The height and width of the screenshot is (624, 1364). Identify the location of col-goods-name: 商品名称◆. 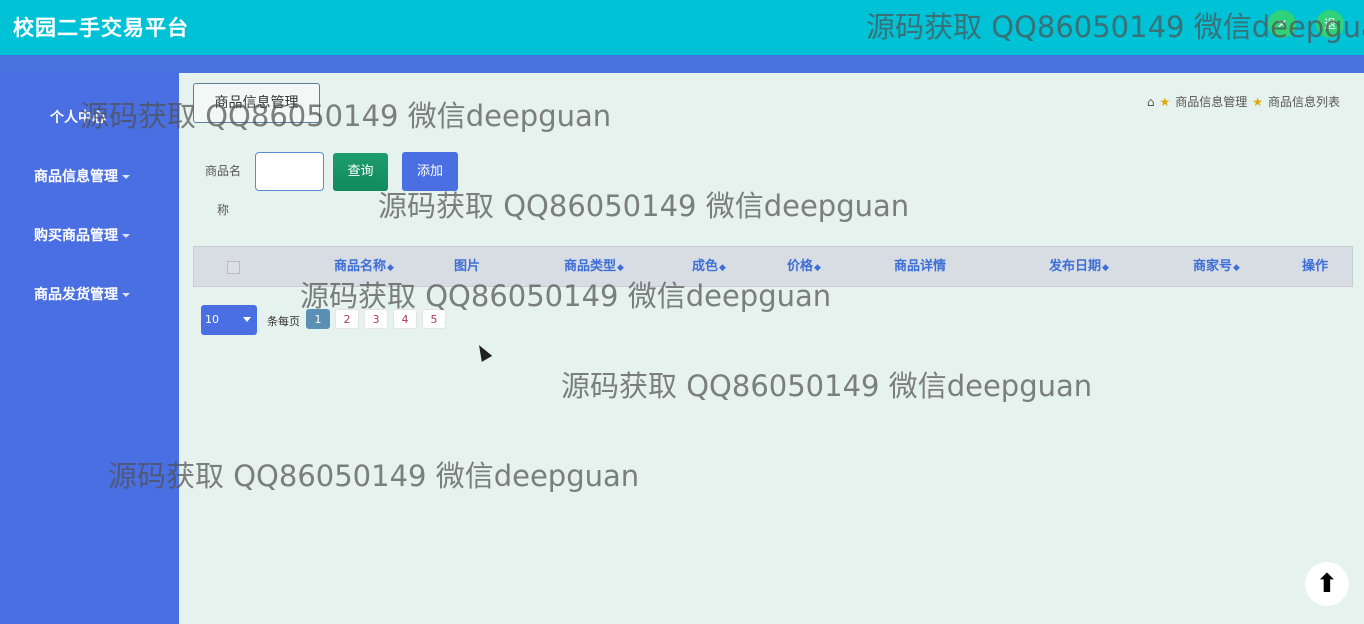
(364, 266).